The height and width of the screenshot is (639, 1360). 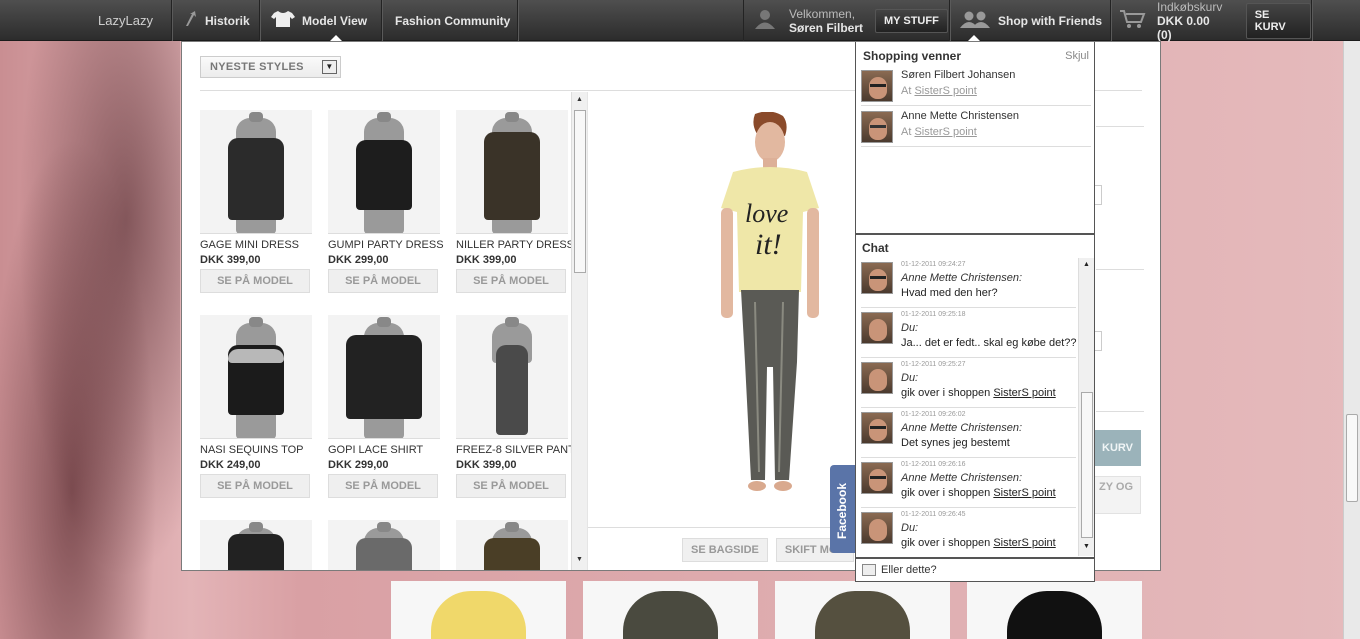 What do you see at coordinates (216, 20) in the screenshot?
I see `nav-history: Historik` at bounding box center [216, 20].